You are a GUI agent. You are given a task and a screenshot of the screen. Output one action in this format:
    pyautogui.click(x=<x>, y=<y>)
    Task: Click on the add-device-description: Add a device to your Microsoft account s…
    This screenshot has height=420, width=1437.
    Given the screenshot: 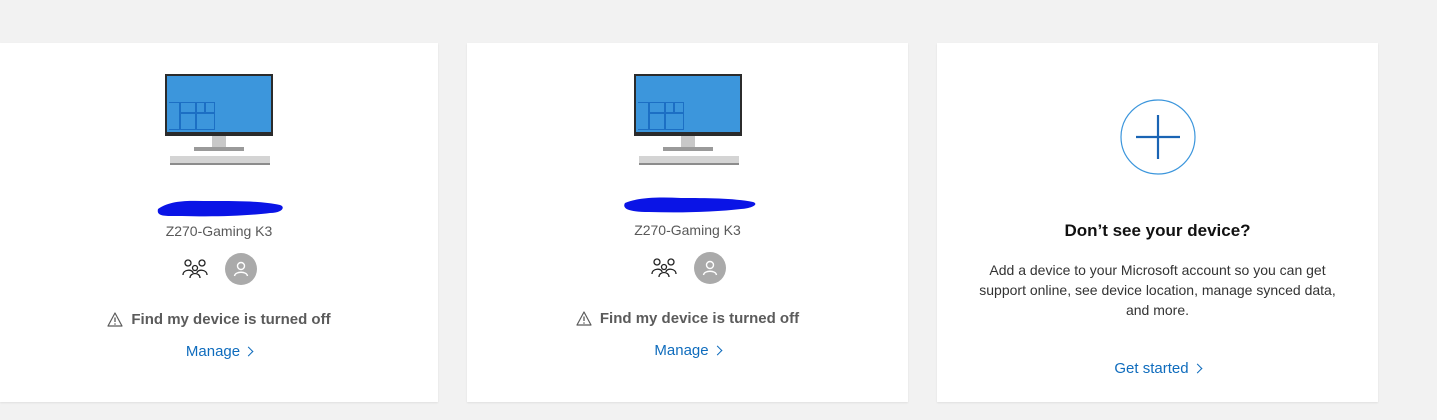 What is the action you would take?
    pyautogui.click(x=1157, y=290)
    